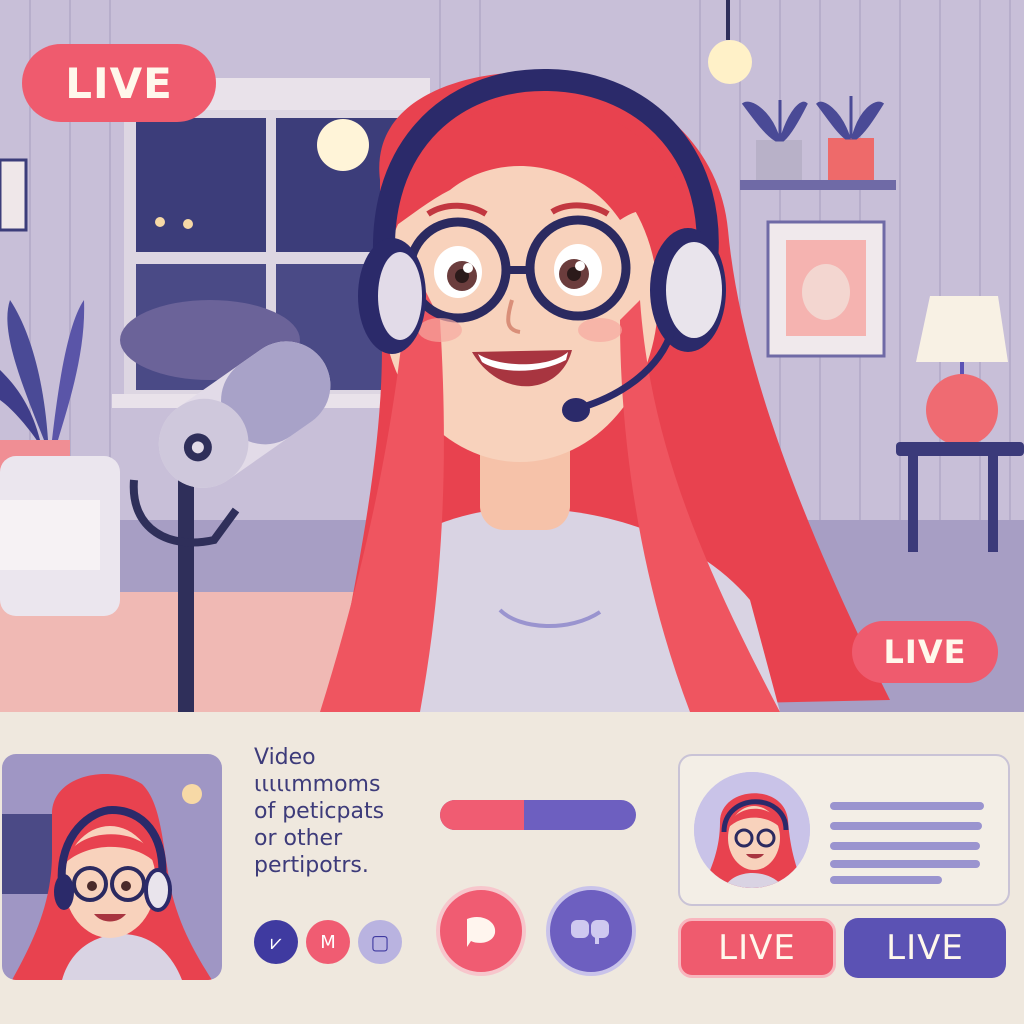 The image size is (1024, 1024). I want to click on chevron-check-icon: ⩗, so click(276, 942).